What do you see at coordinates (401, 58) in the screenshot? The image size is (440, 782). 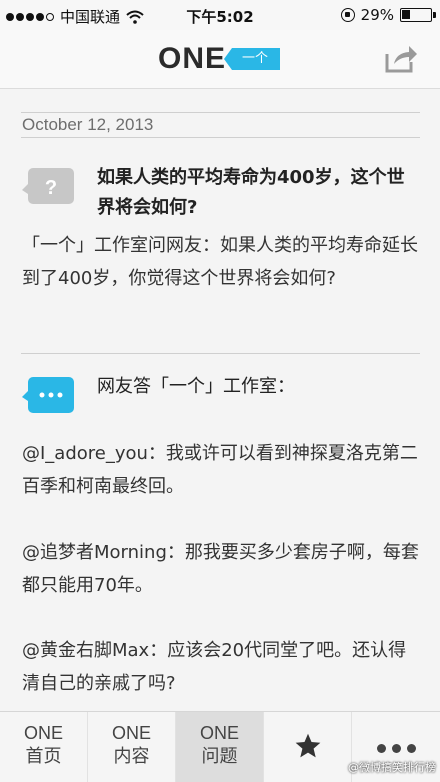 I see `share-icon` at bounding box center [401, 58].